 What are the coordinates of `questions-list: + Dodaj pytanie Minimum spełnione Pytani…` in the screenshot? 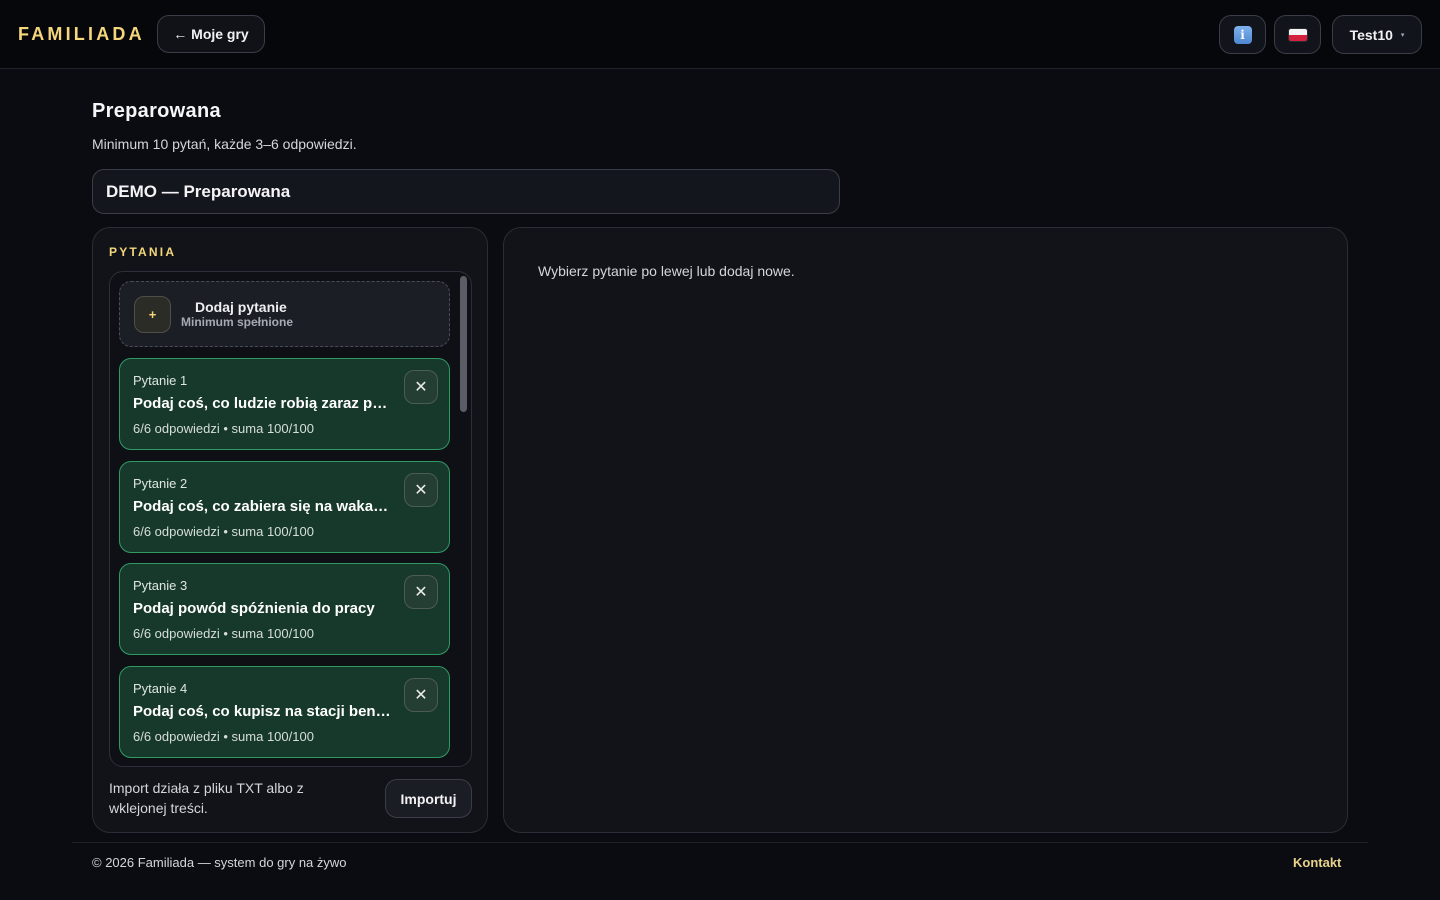 It's located at (290, 519).